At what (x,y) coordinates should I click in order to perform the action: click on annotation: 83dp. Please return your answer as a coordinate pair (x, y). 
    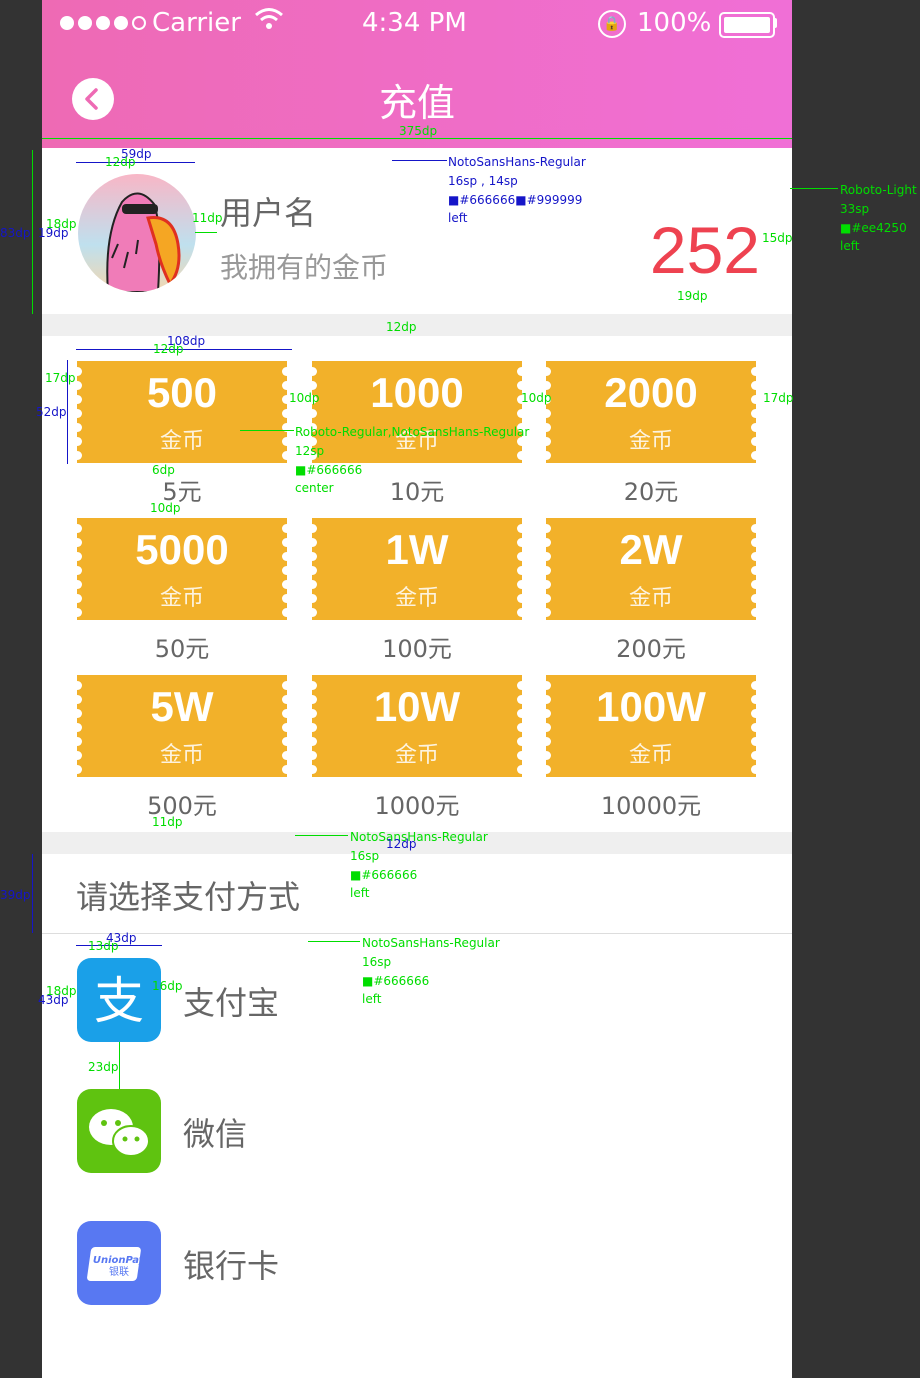
    Looking at the image, I should click on (15, 233).